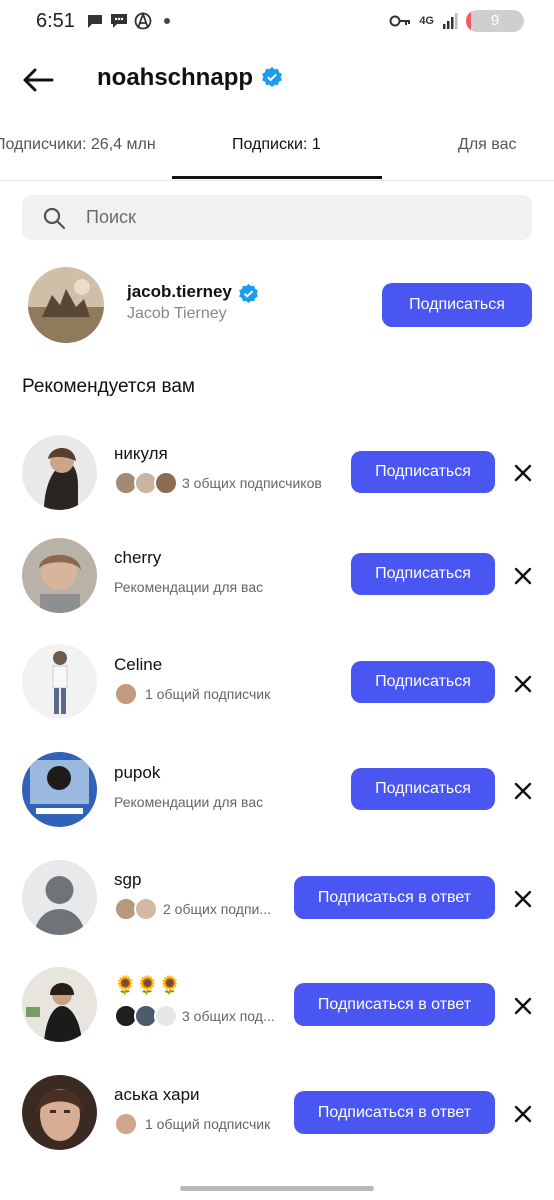 The width and height of the screenshot is (554, 1200). What do you see at coordinates (277, 217) in the screenshot?
I see `search-input: Поиск` at bounding box center [277, 217].